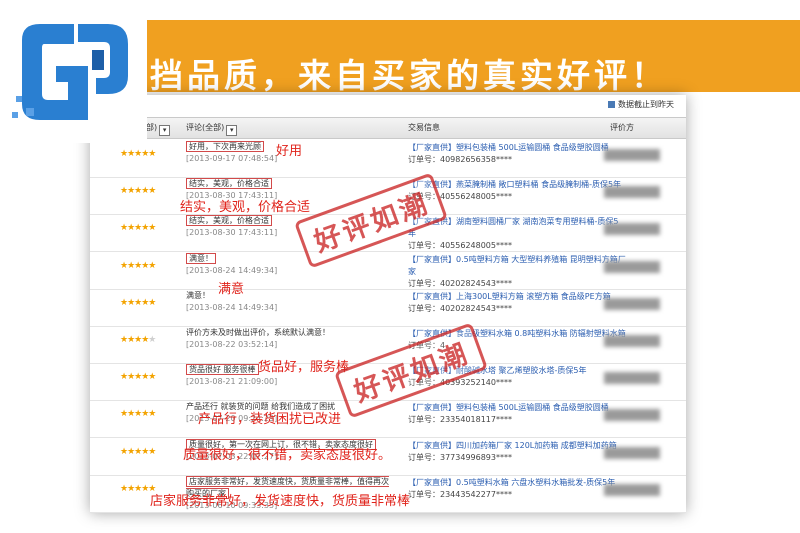  I want to click on comment-date: [2013-08-30 17:43:11], so click(232, 233).